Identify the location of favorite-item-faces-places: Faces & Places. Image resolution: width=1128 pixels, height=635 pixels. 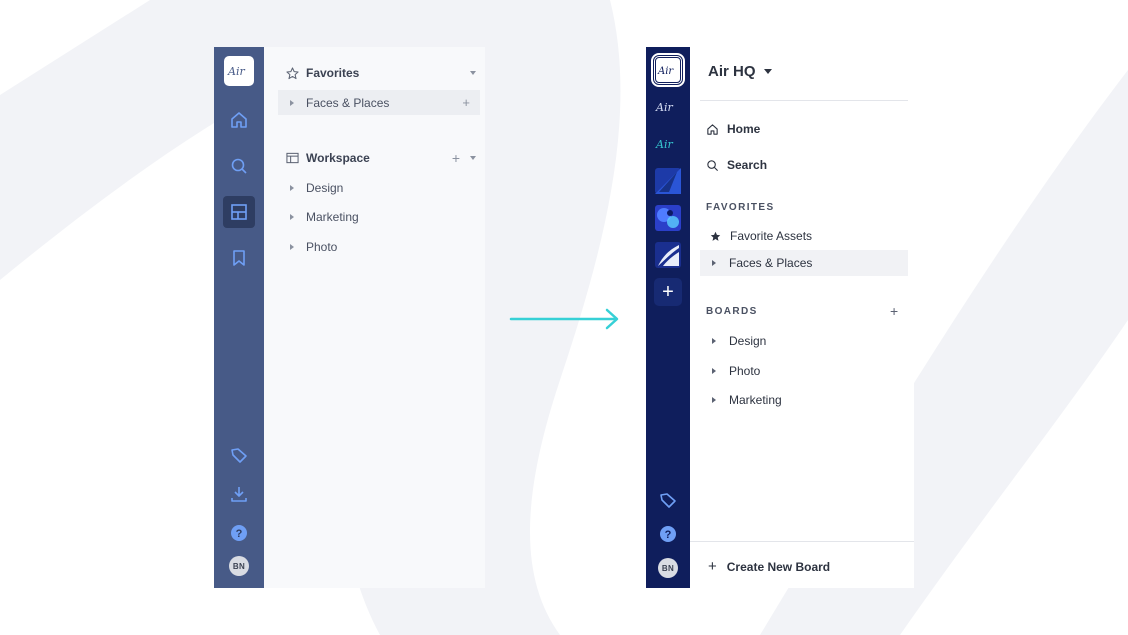
(804, 263).